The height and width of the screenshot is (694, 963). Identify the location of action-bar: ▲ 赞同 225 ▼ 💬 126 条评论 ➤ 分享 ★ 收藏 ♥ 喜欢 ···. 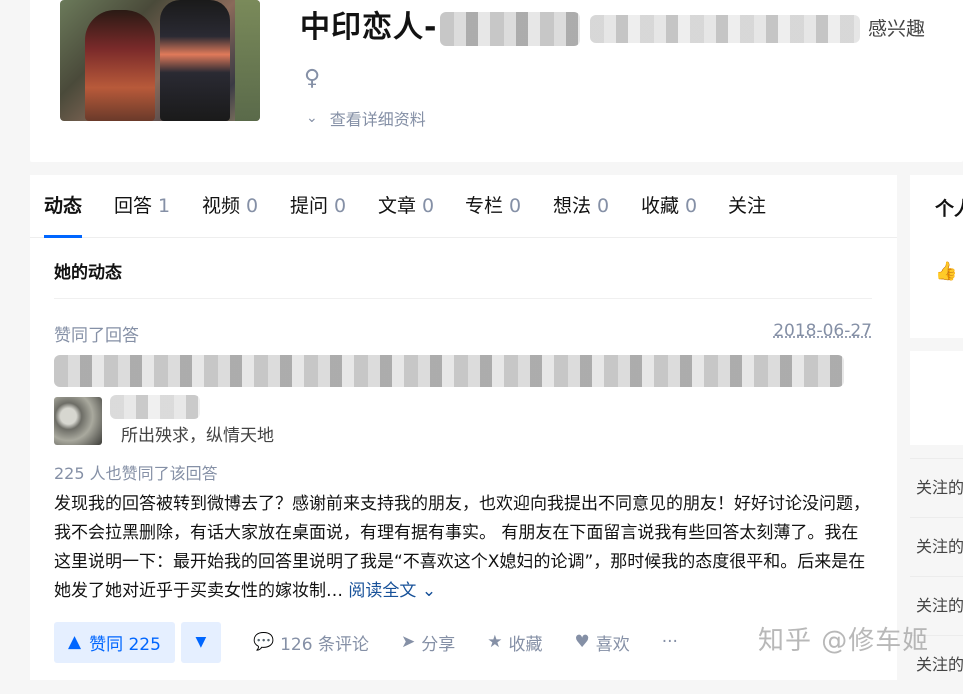
(366, 642).